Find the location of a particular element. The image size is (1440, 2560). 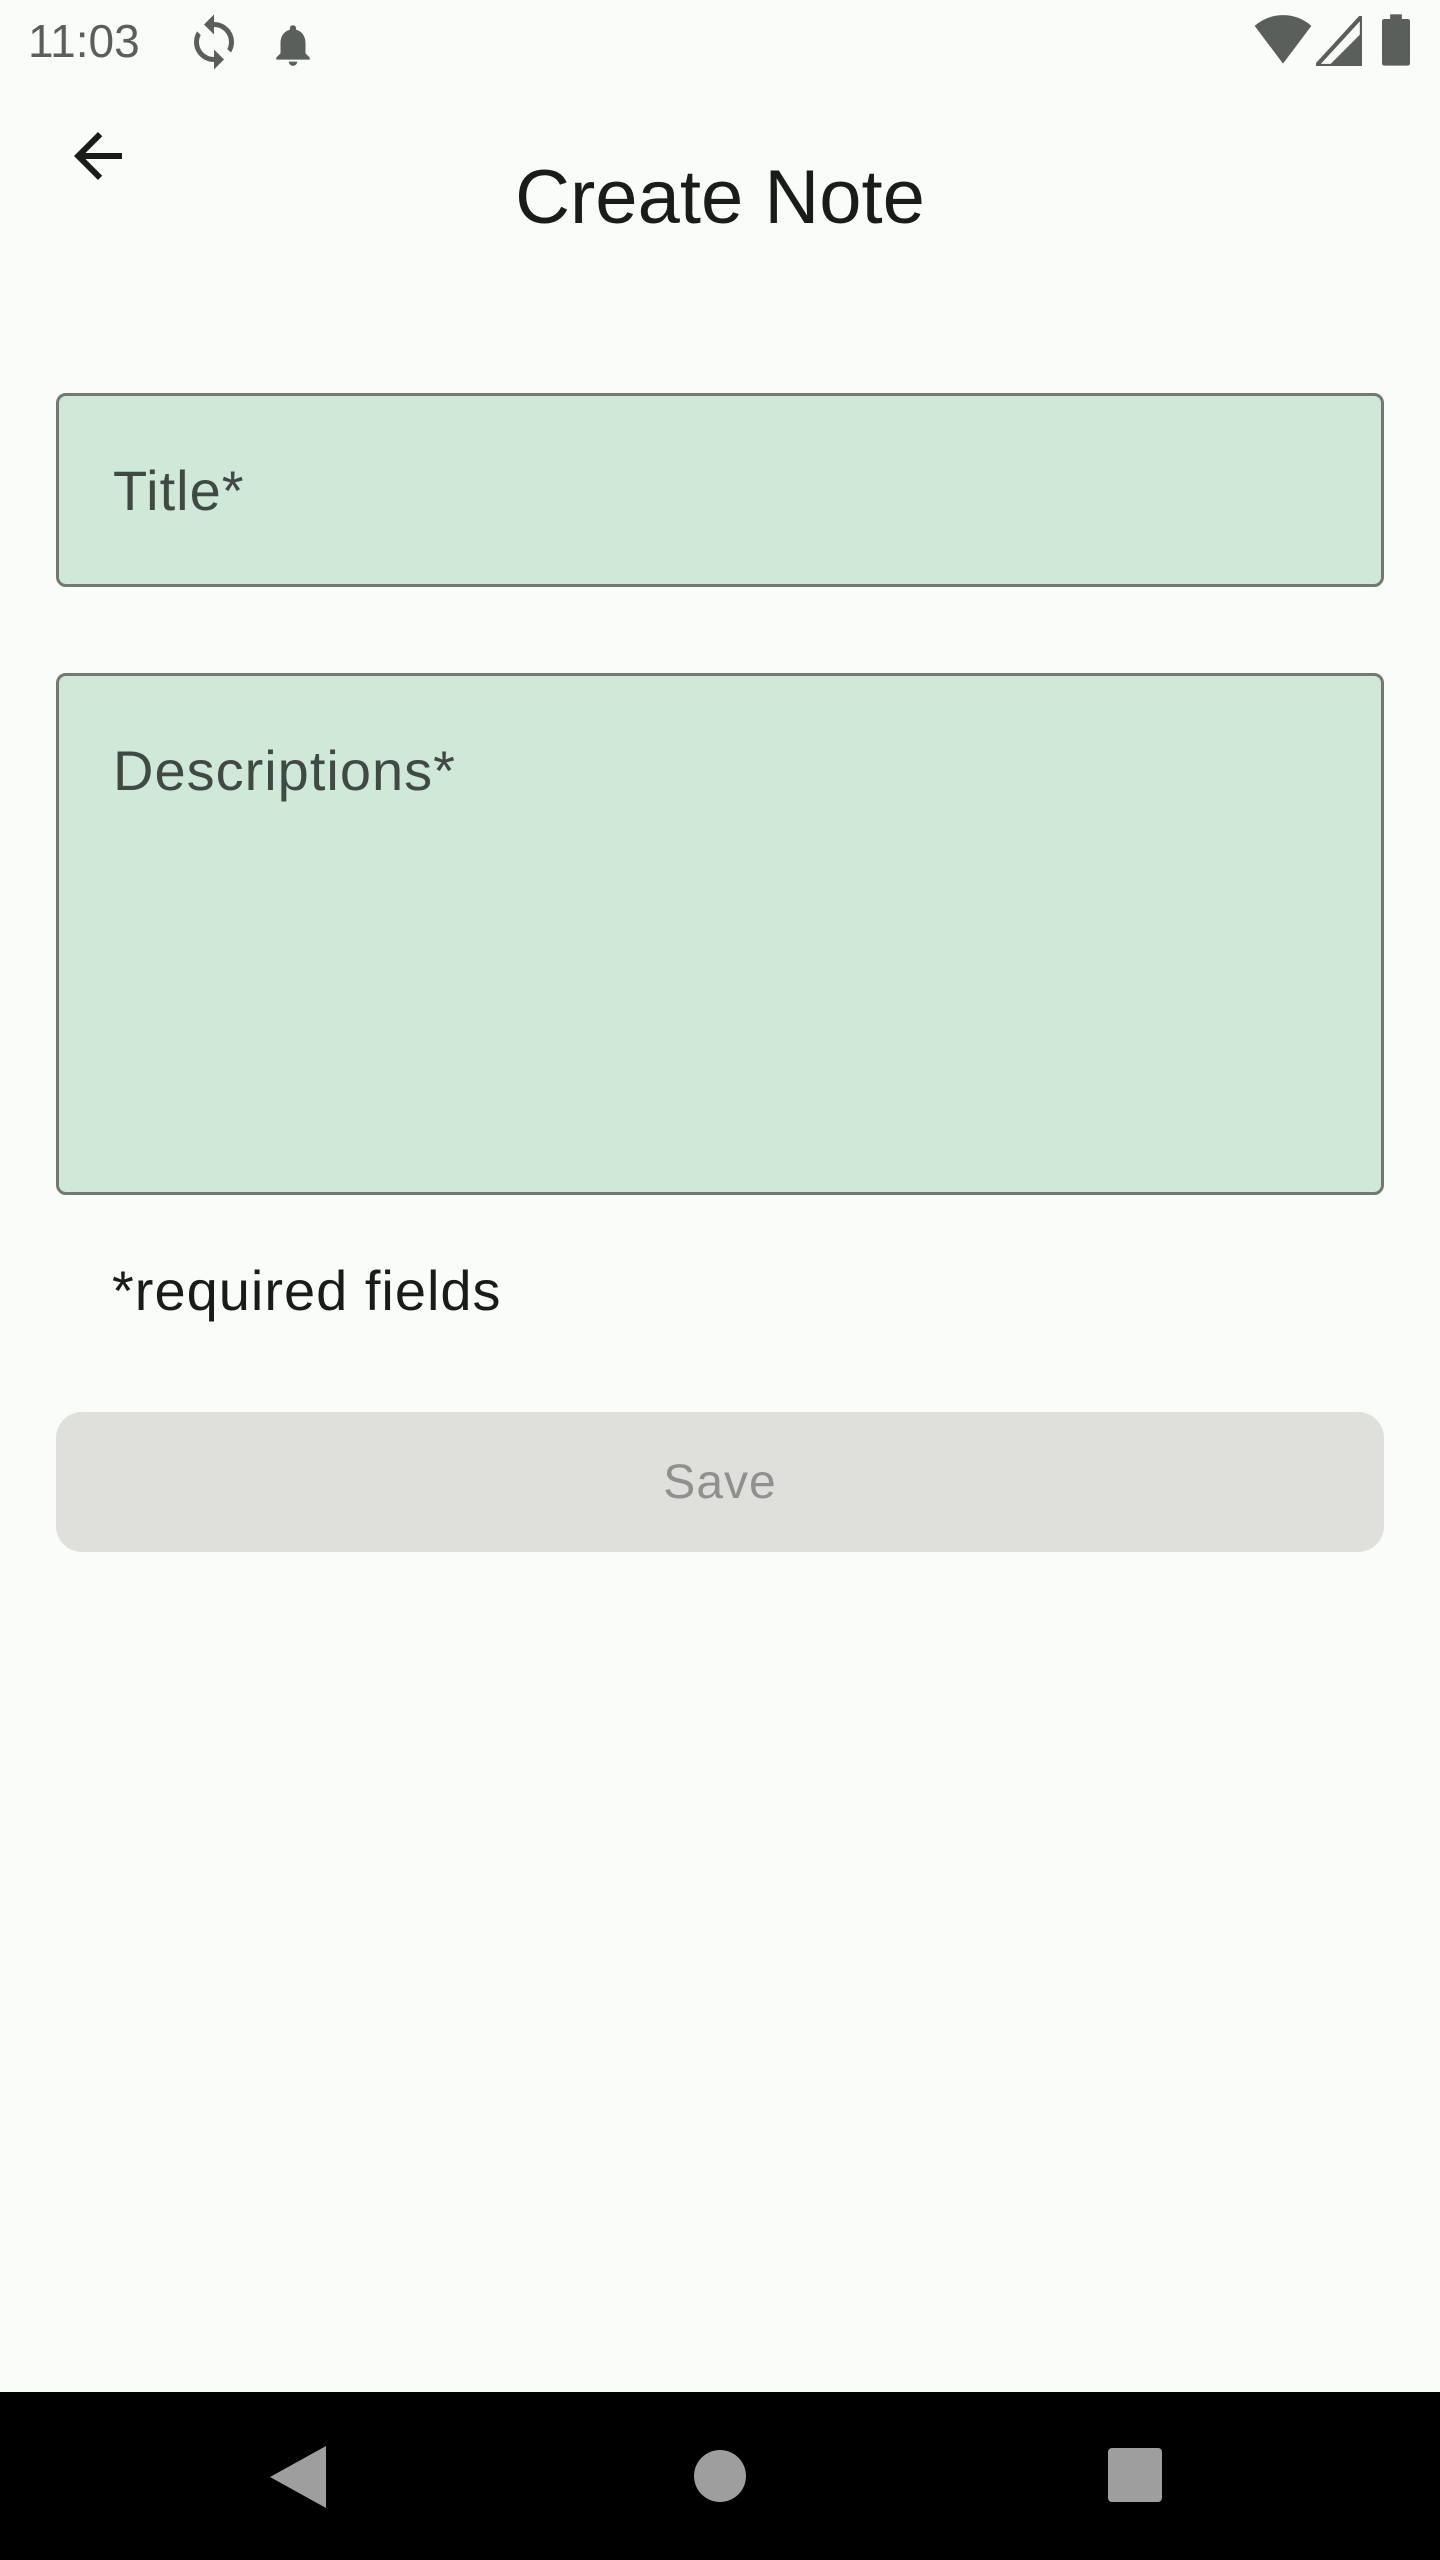

required-fields-note: *required fields is located at coordinates (307, 1290).